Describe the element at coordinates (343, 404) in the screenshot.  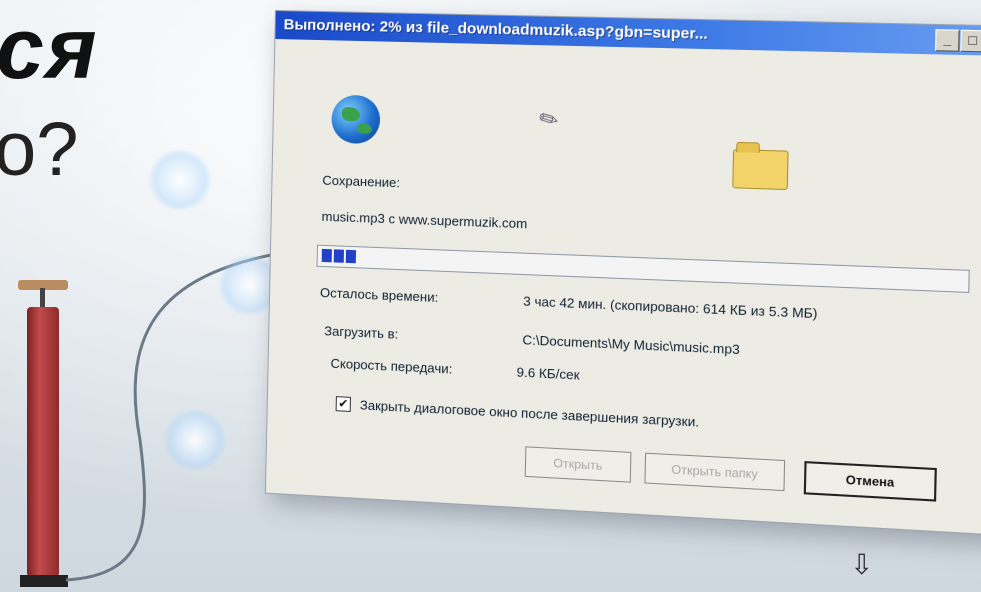
I see `close-after-download-checkbox: ✔` at that location.